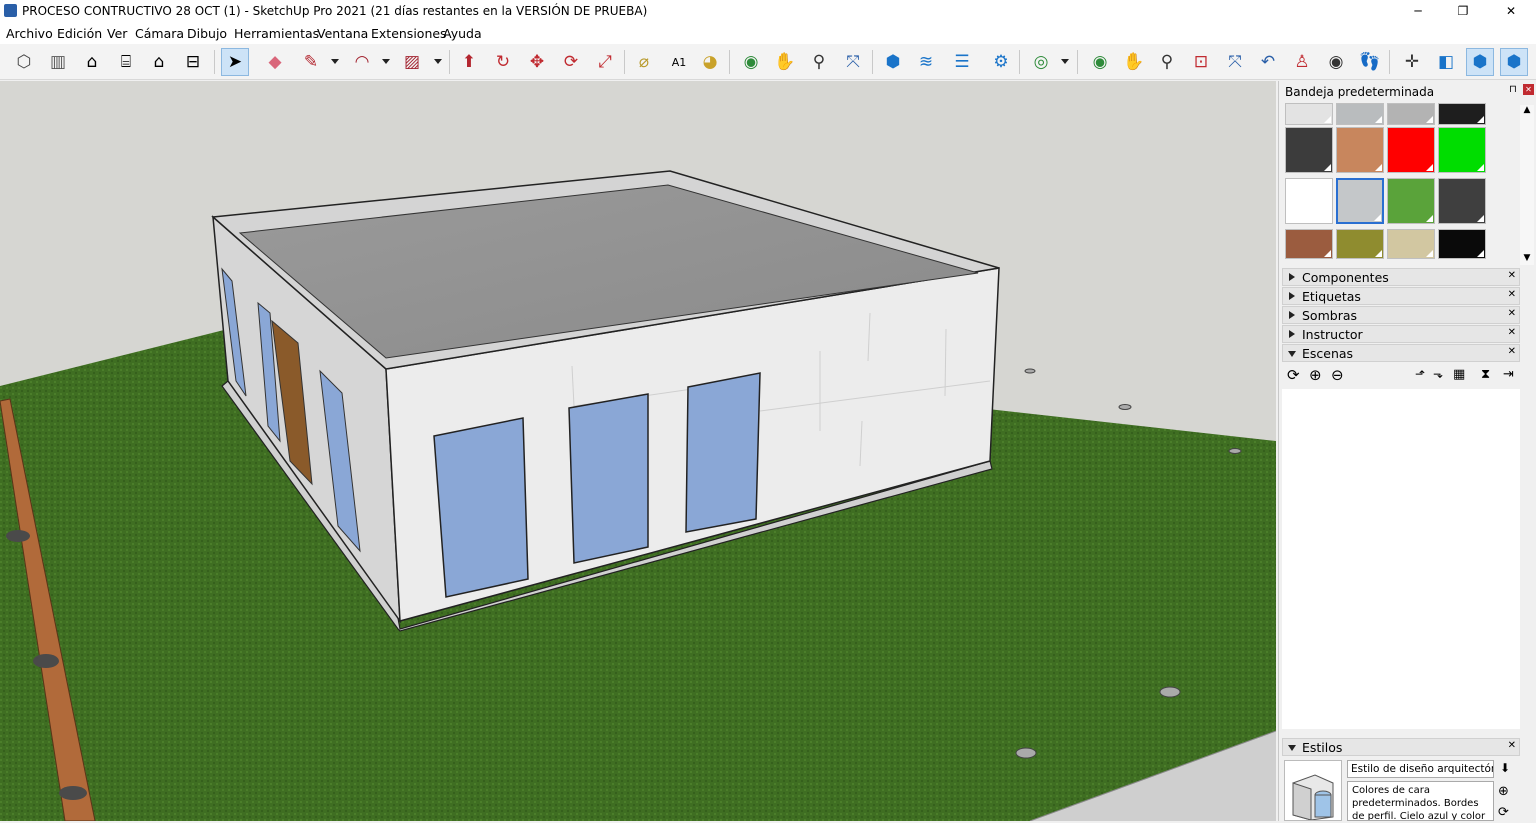  What do you see at coordinates (1508, 374) in the screenshot?
I see `scene-menu-icon: ⇥` at bounding box center [1508, 374].